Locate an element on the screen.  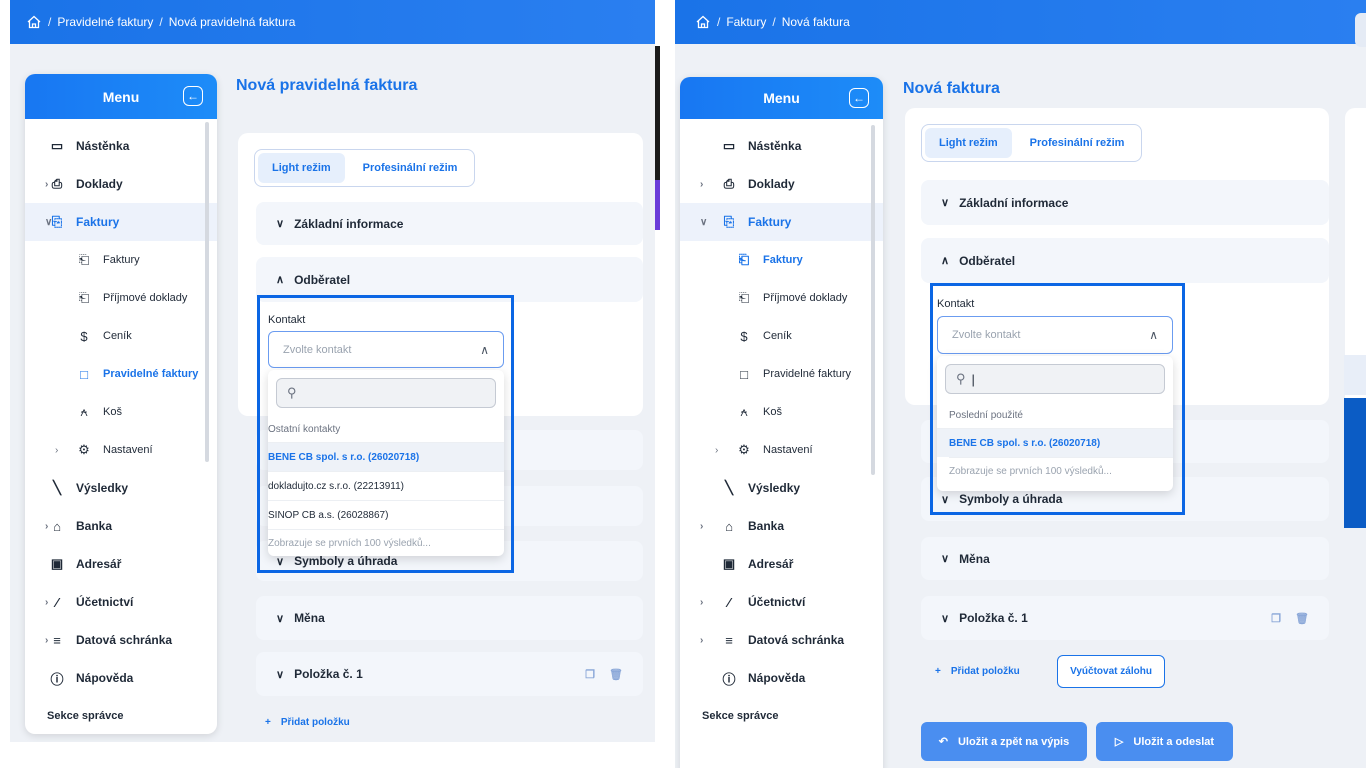
calendar-icon: □ is located at coordinates (744, 374).